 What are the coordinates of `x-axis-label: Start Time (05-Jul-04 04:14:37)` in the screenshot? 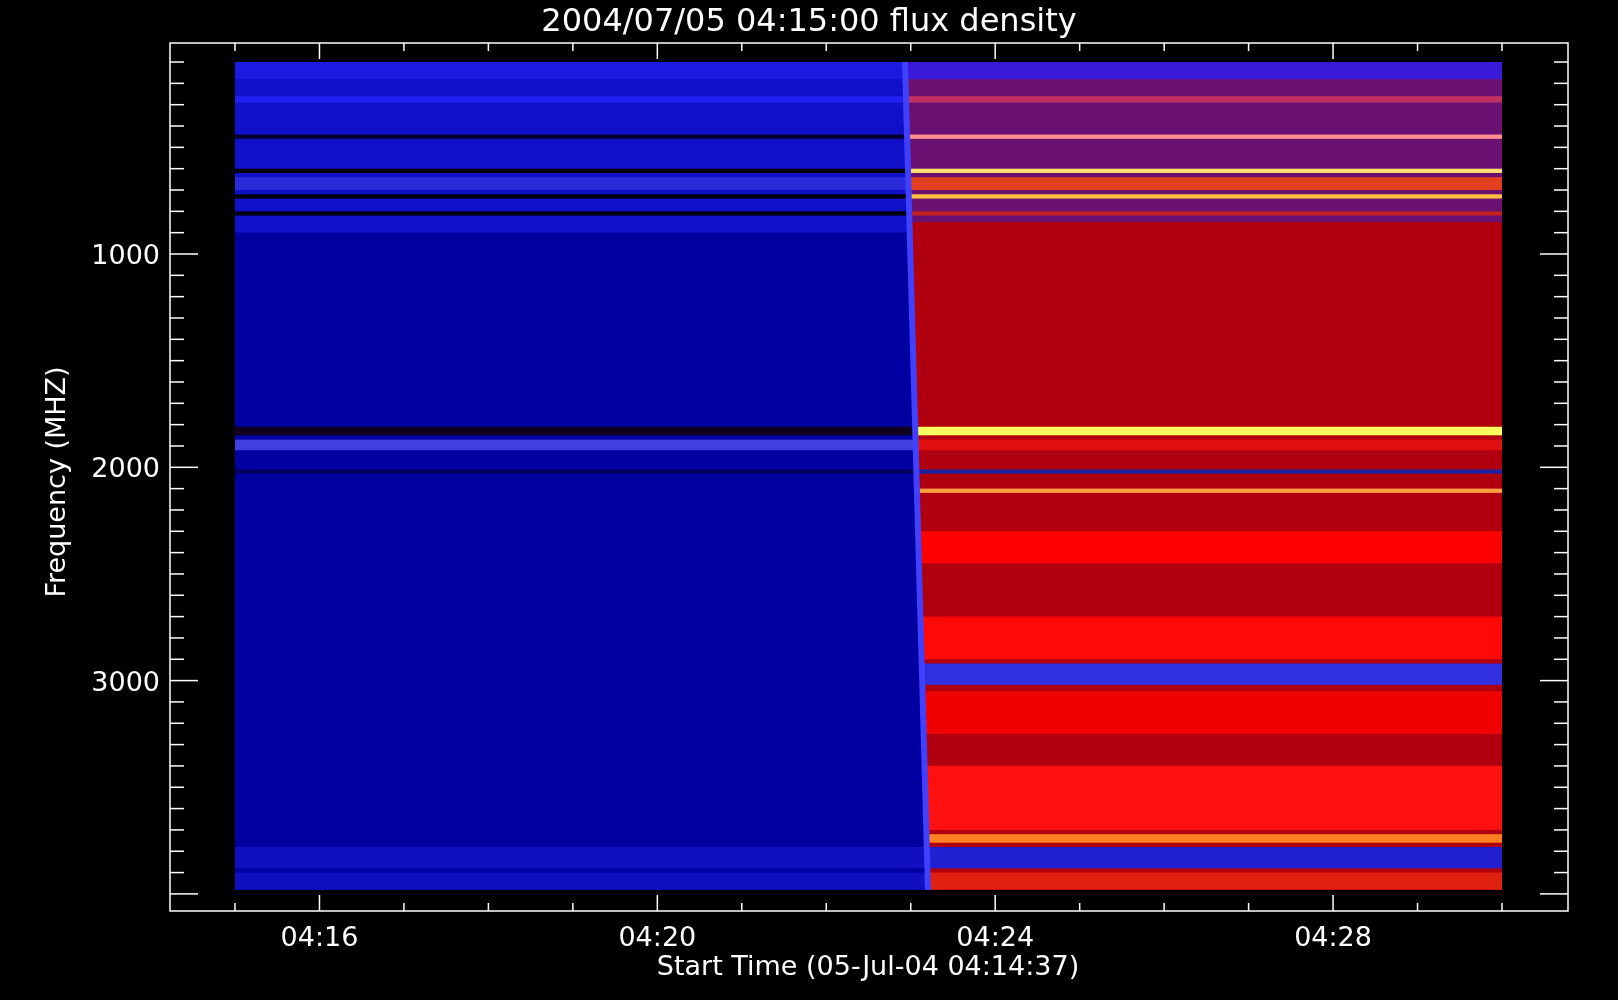 It's located at (868, 965).